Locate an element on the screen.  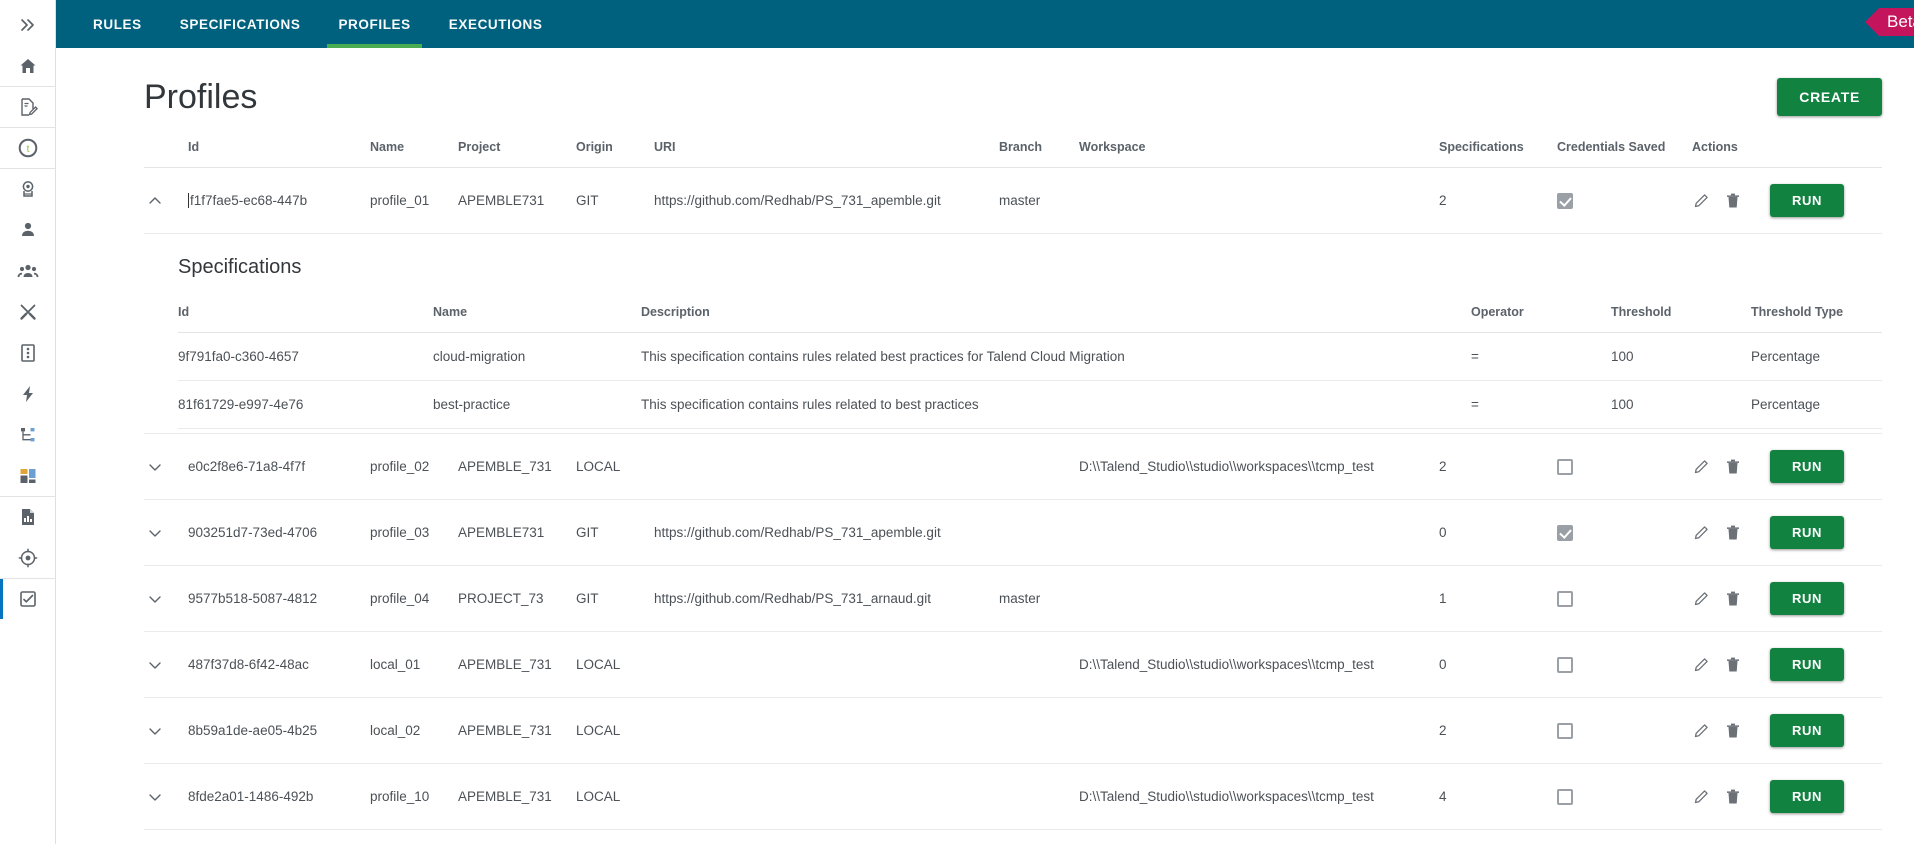
spec-id: 9f791fa0-c360-4657 is located at coordinates (305, 356).